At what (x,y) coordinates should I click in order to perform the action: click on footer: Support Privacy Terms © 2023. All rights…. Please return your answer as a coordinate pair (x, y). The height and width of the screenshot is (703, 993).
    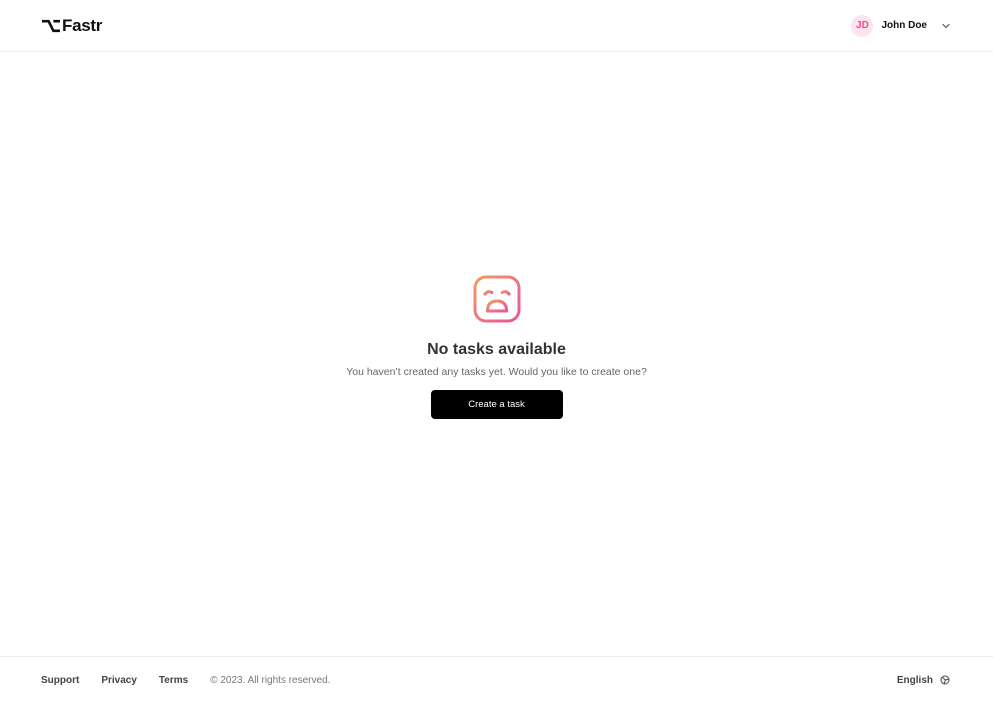
    Looking at the image, I should click on (496, 679).